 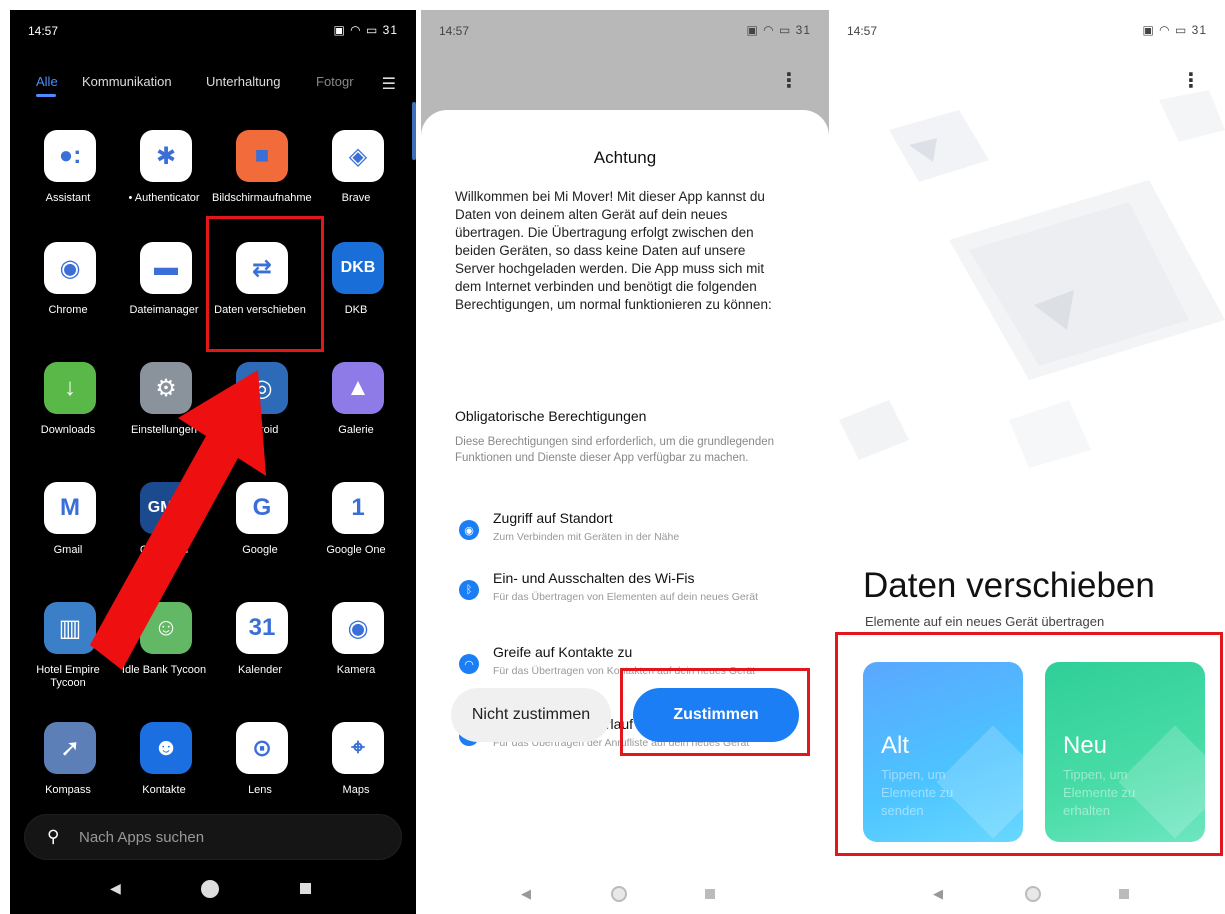 What do you see at coordinates (166, 748) in the screenshot?
I see `contacts-icon: ☻` at bounding box center [166, 748].